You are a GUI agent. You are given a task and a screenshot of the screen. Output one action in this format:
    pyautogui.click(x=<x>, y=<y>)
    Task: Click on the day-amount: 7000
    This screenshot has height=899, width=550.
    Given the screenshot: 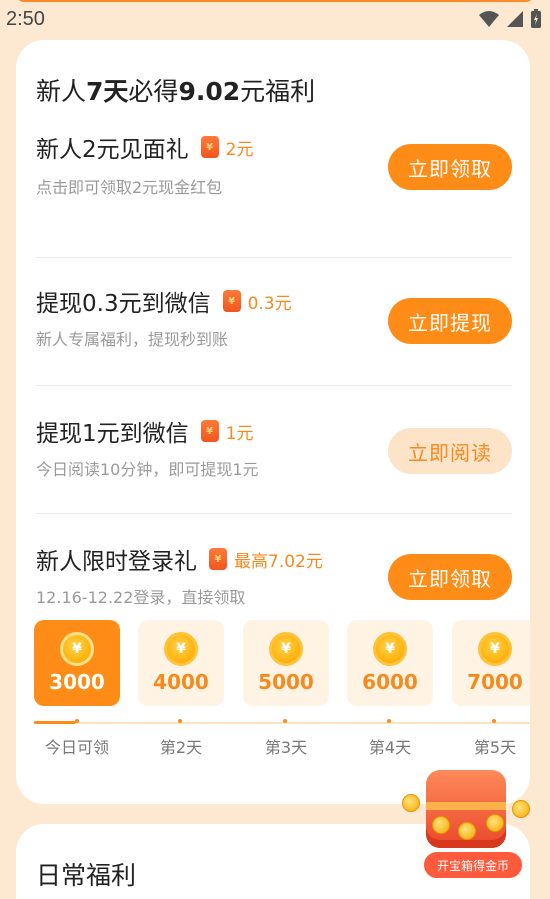 What is the action you would take?
    pyautogui.click(x=495, y=682)
    